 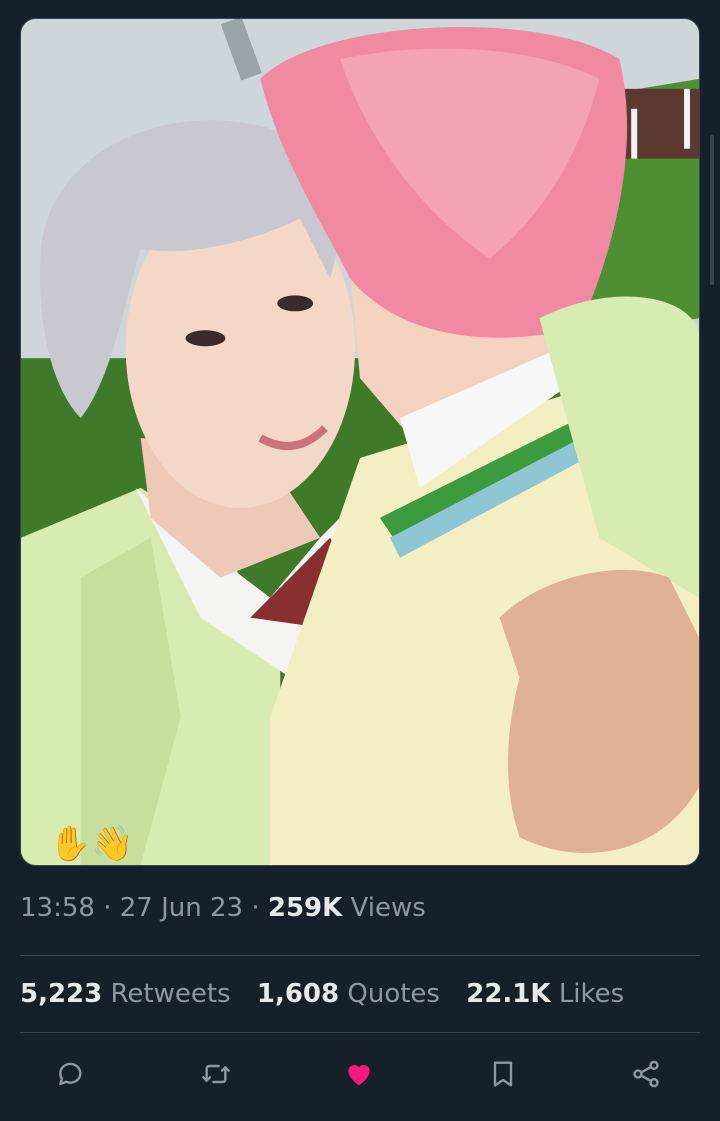 I want to click on tweet-actions, so click(x=360, y=1074).